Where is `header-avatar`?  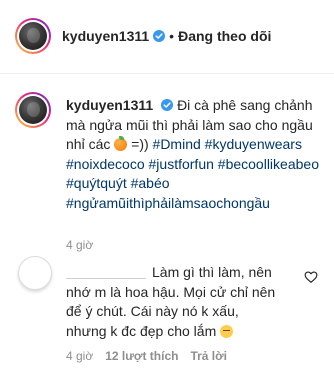
header-avatar is located at coordinates (33, 36).